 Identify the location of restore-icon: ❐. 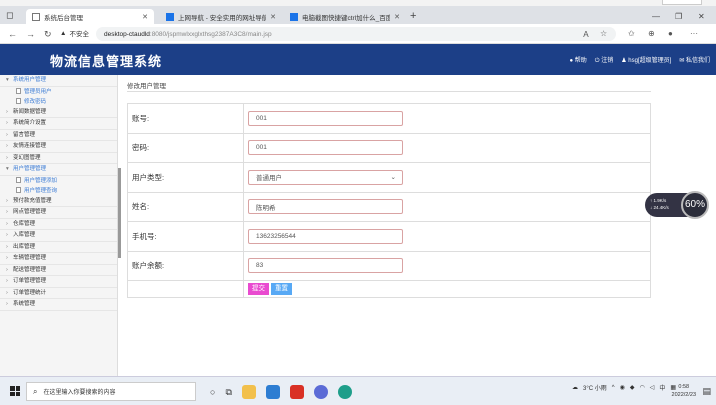
(678, 16).